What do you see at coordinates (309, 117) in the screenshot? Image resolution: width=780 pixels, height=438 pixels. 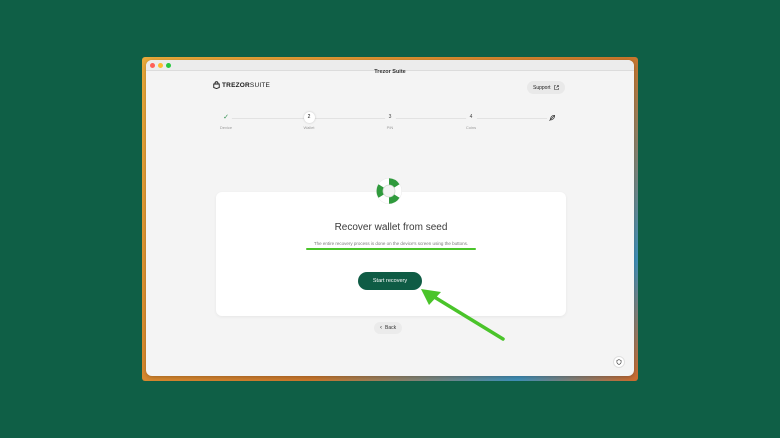 I see `step-number: 2` at bounding box center [309, 117].